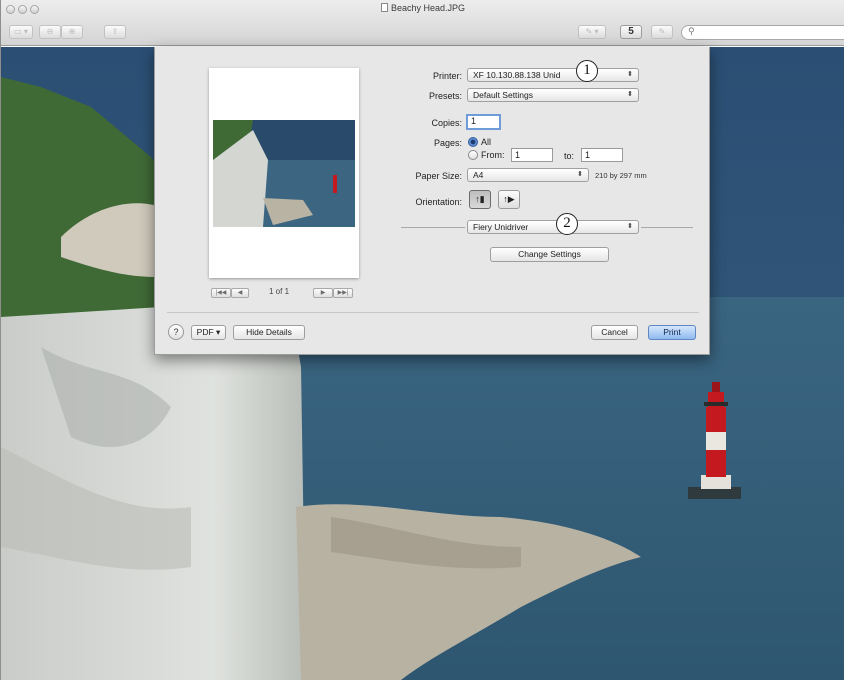 The height and width of the screenshot is (680, 844). I want to click on prev-page-button: ◀, so click(240, 293).